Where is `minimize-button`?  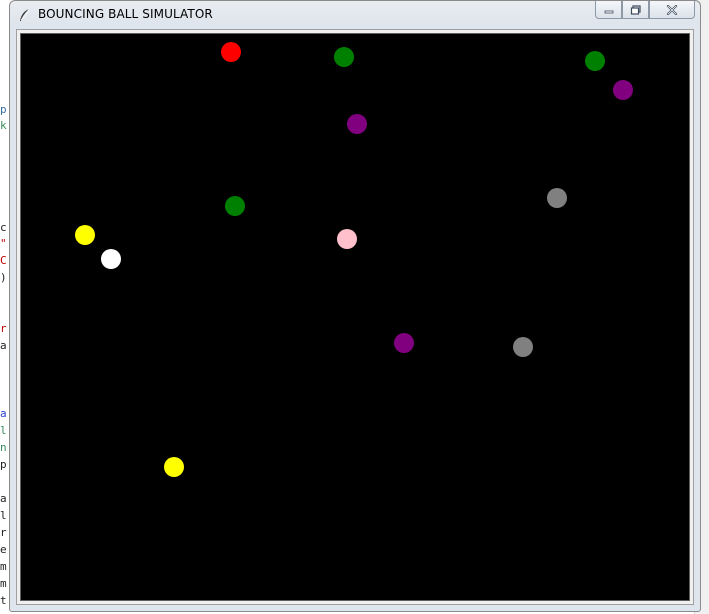 minimize-button is located at coordinates (608, 10).